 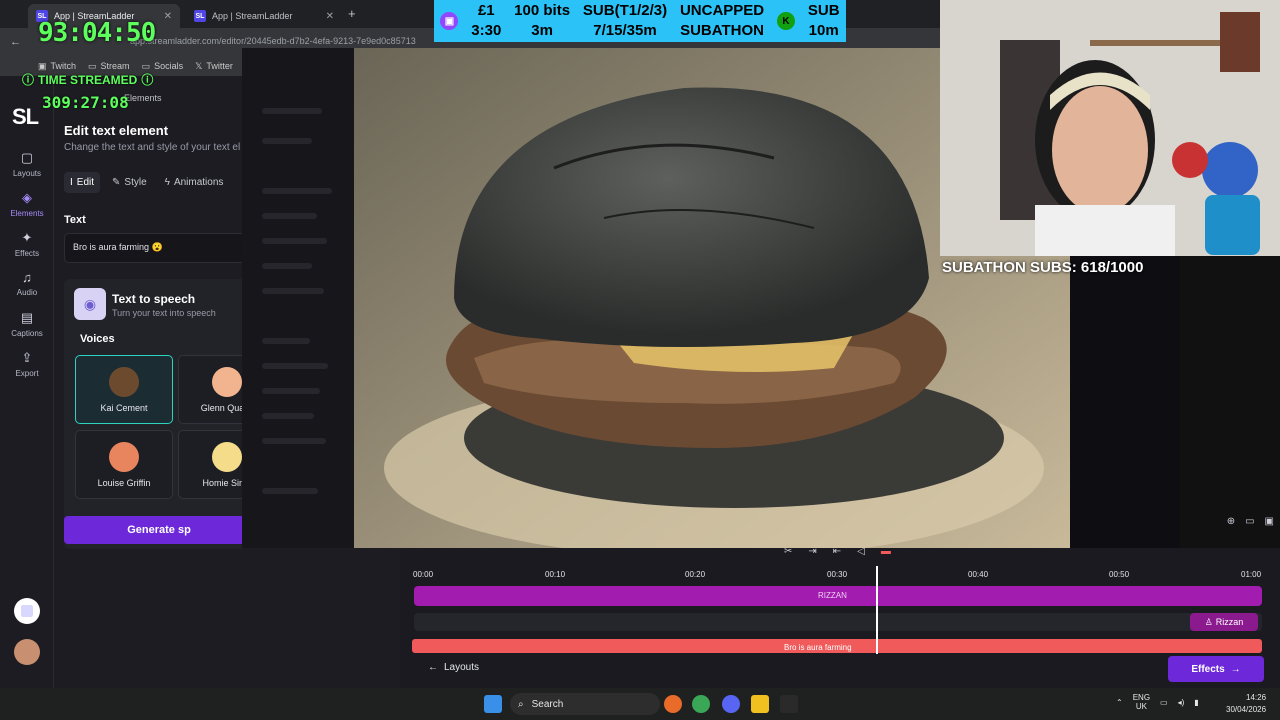 What do you see at coordinates (109, 66) in the screenshot?
I see `bookmark-stream: ▭ Stream` at bounding box center [109, 66].